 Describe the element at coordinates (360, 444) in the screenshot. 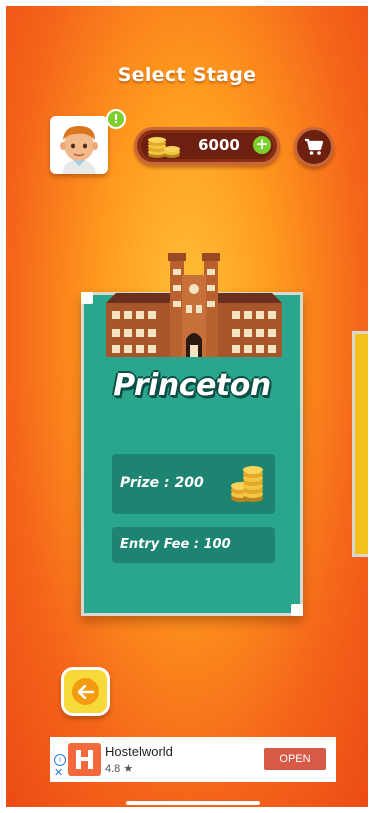

I see `next-stage-card` at that location.